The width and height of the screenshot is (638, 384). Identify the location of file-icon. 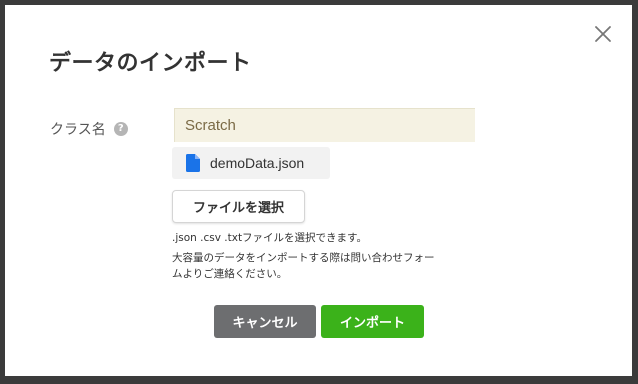
(193, 163).